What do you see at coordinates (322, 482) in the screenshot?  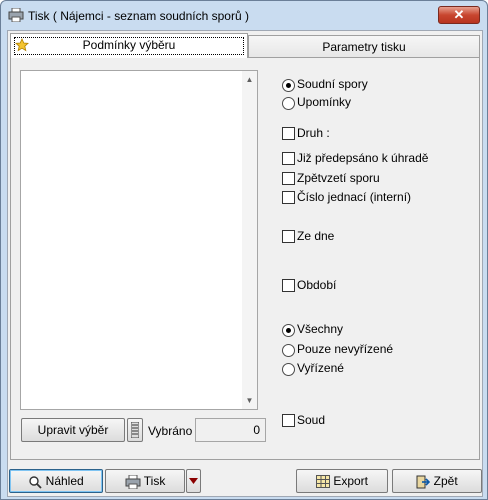 I see `spreadsheet-icon` at bounding box center [322, 482].